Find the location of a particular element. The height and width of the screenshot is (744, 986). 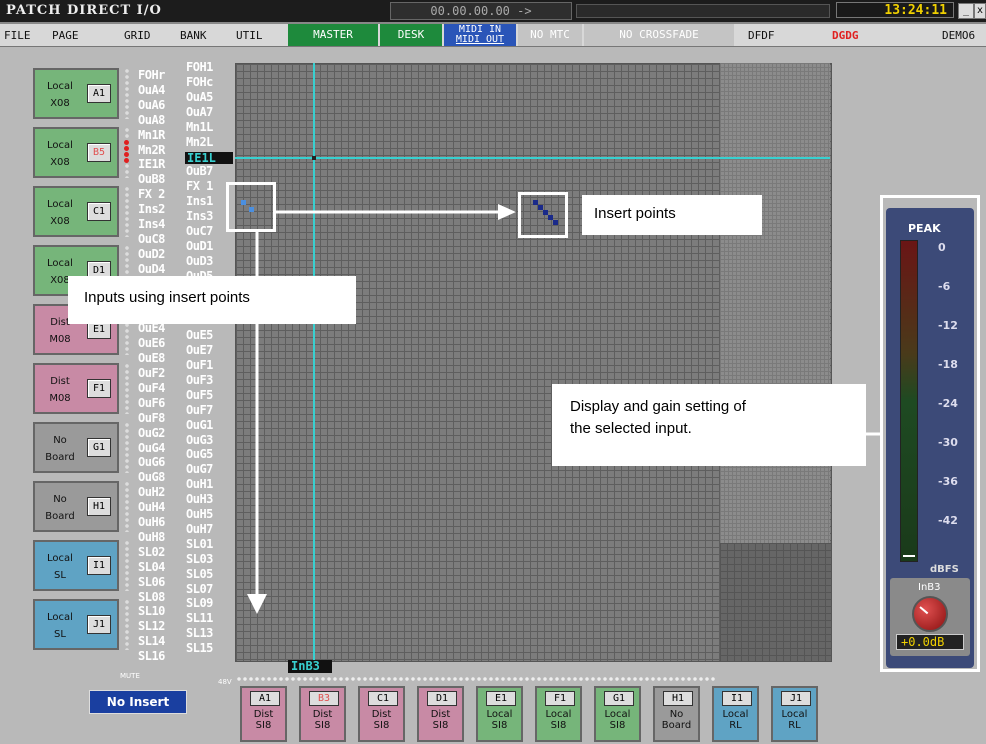

input-board-a1: A1 Dist SI8 is located at coordinates (263, 714).